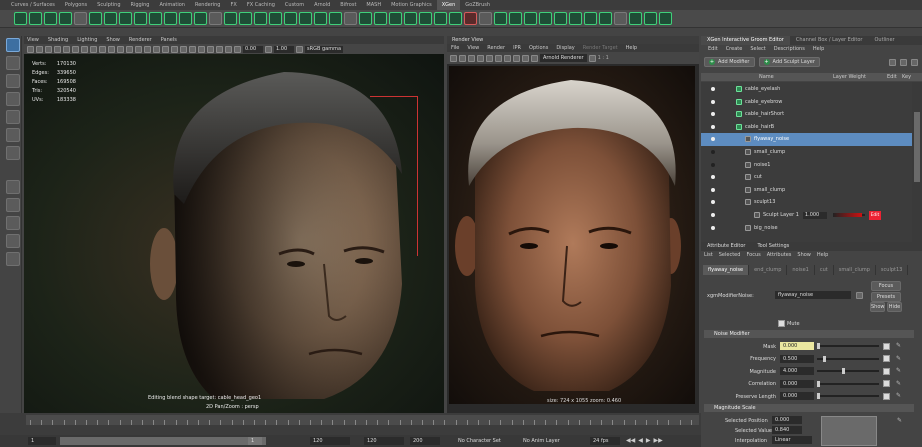  What do you see at coordinates (713, 49) in the screenshot?
I see `xgen-menu-item: Edit` at bounding box center [713, 49].